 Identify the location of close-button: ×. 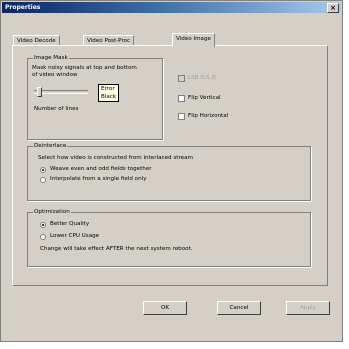
(333, 8).